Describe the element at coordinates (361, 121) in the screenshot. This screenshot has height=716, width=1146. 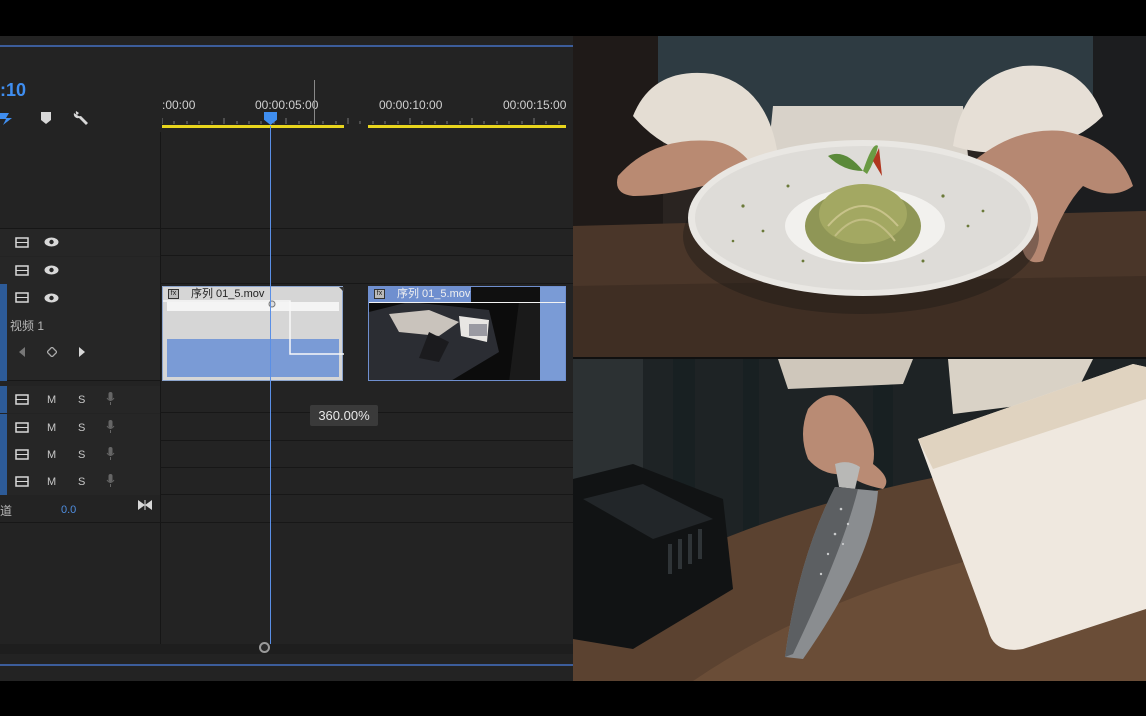
I see `ruler-ticks` at that location.